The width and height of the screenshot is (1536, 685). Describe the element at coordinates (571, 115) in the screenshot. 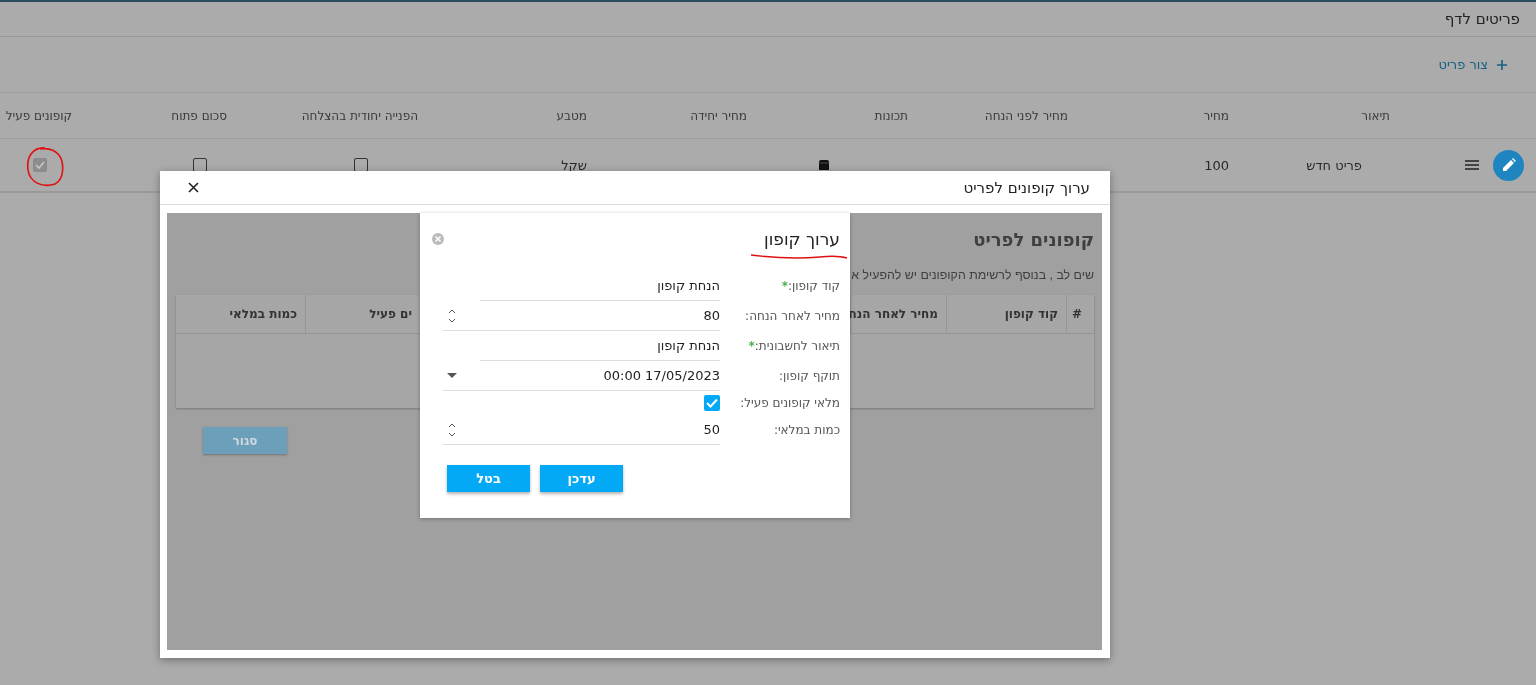

I see `column-header: מטבע` at that location.